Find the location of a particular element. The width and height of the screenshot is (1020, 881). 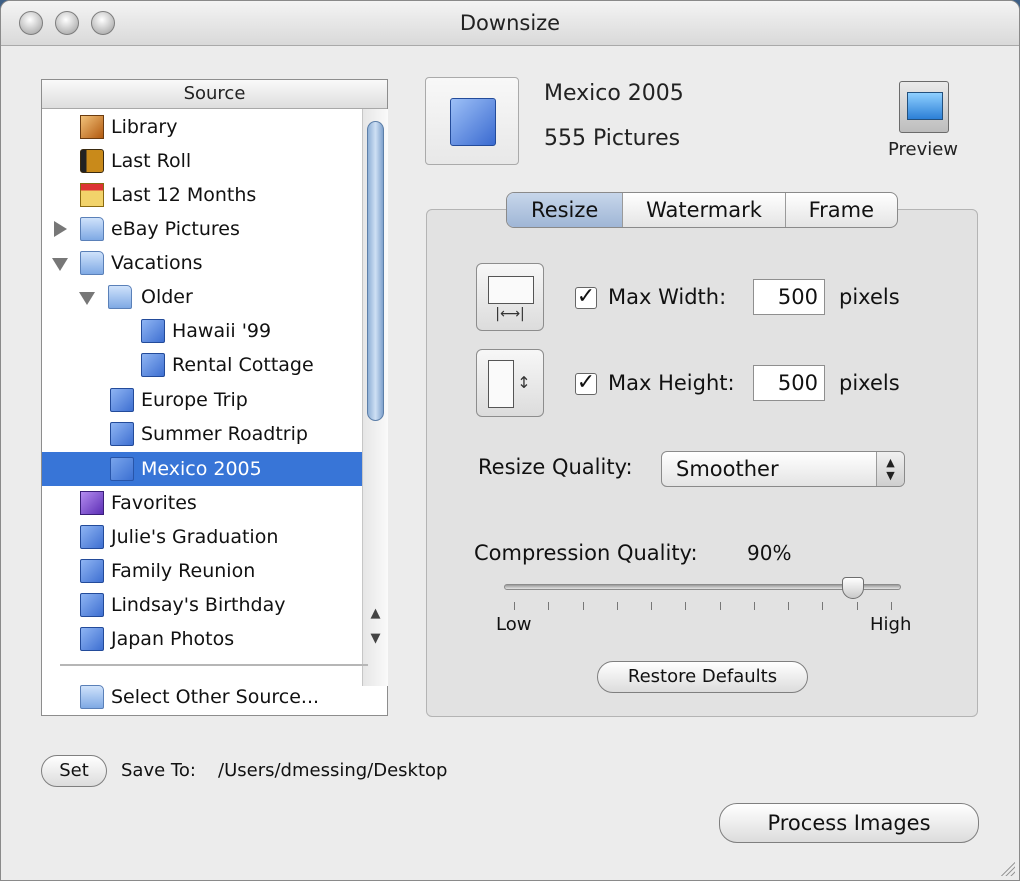

max-height-label: Max Height: is located at coordinates (671, 383).